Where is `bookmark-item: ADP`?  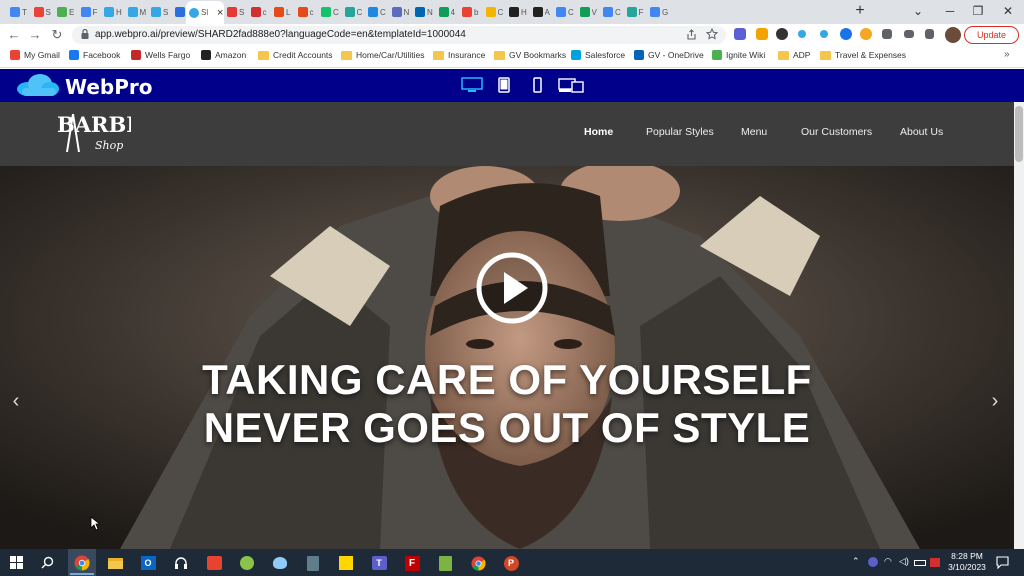
bookmark-item: ADP is located at coordinates (794, 55).